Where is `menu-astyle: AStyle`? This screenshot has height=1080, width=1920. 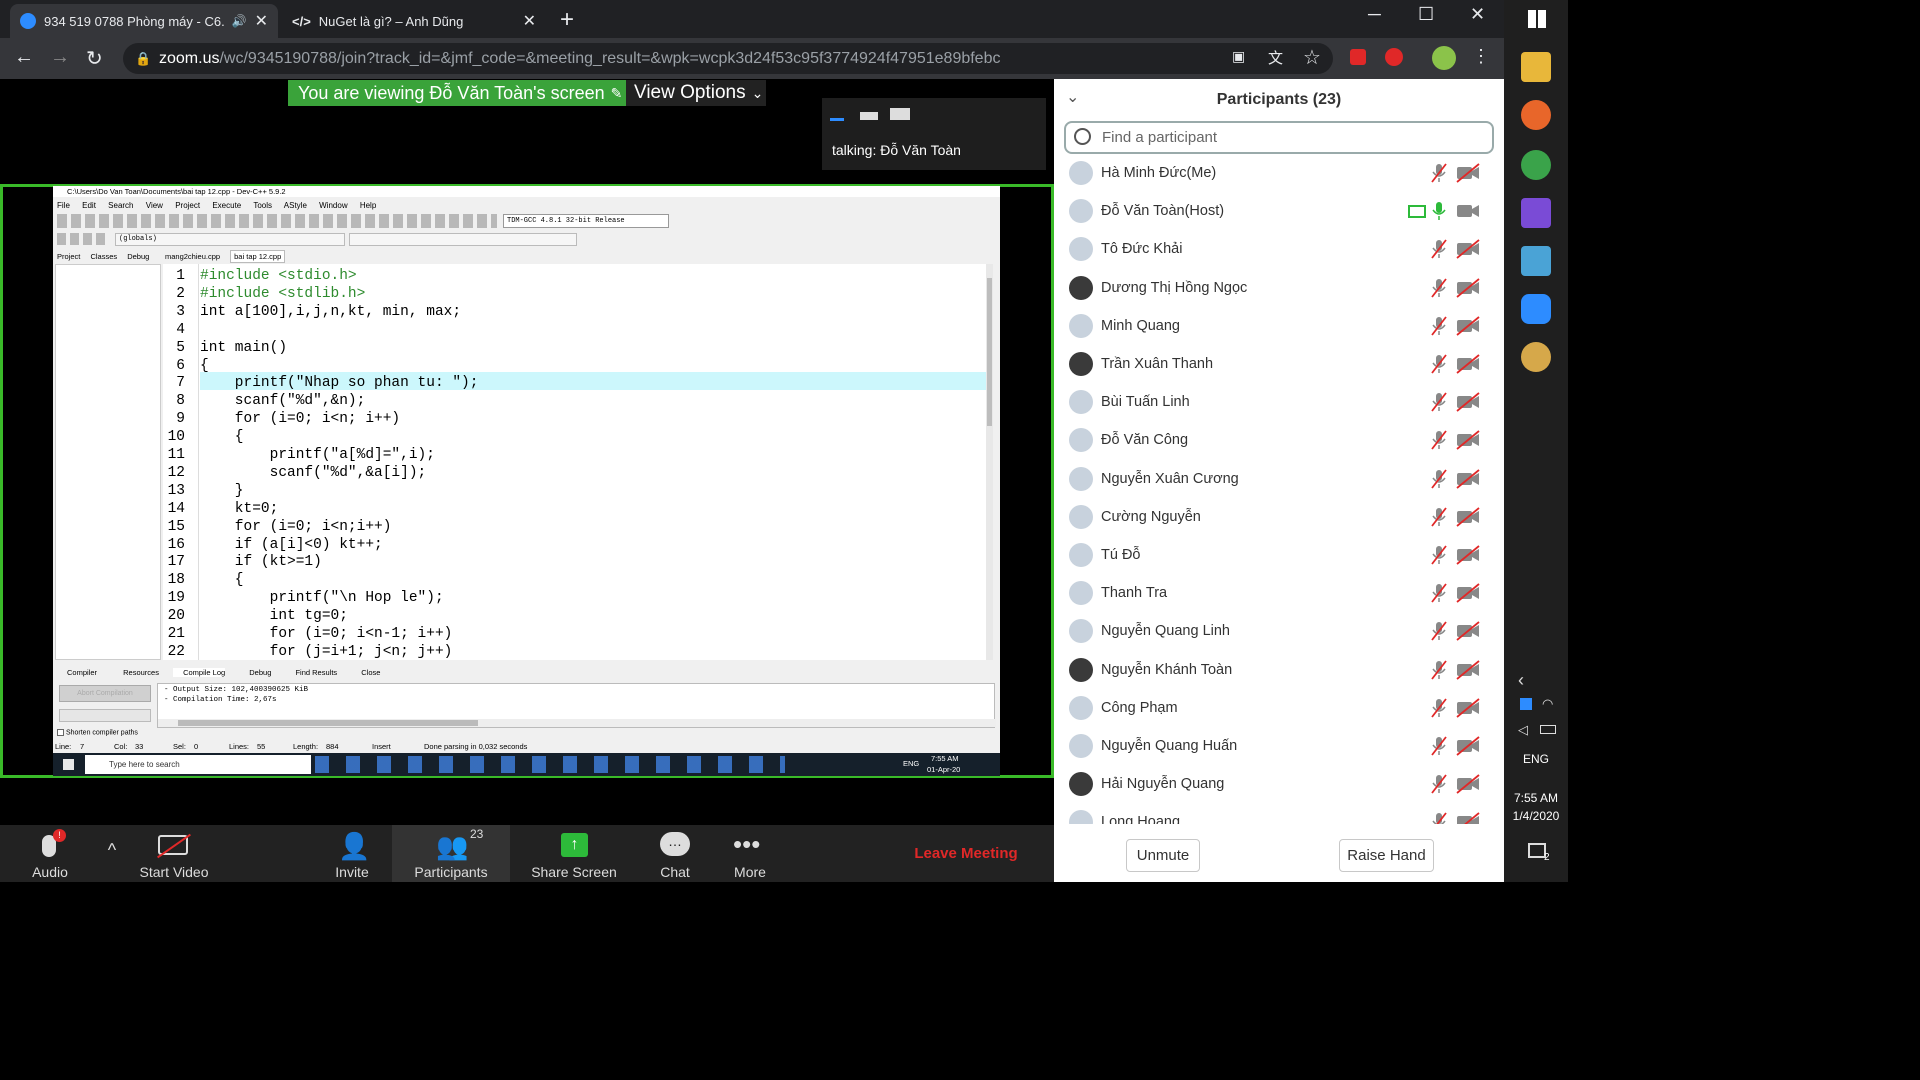 menu-astyle: AStyle is located at coordinates (295, 205).